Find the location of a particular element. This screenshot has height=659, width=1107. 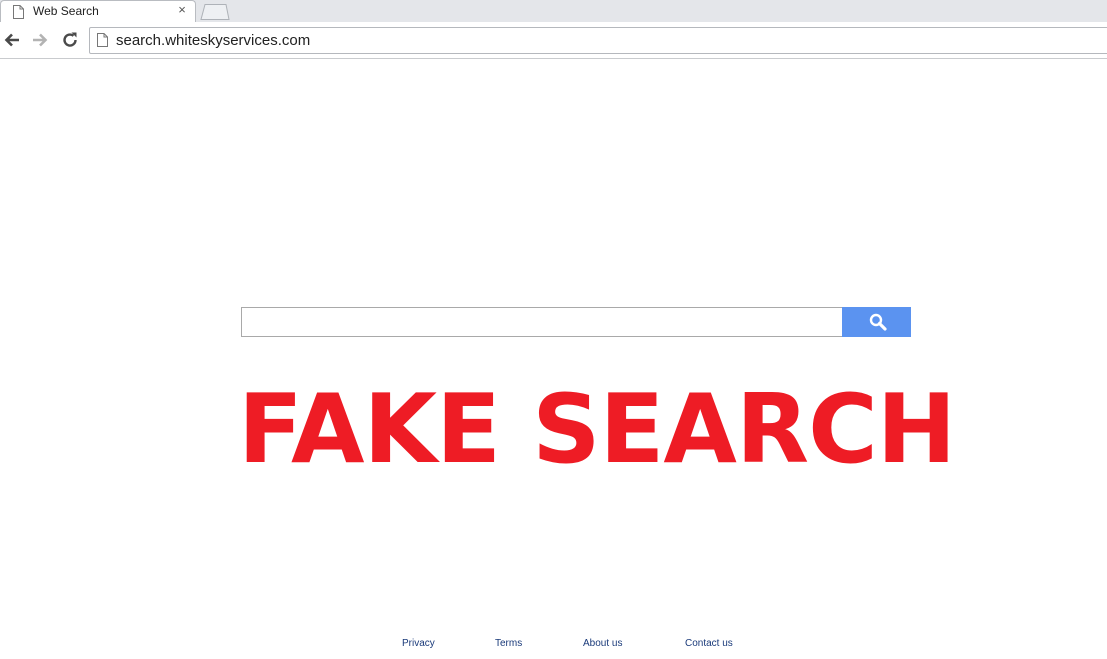

footer-link-privacy: Privacy is located at coordinates (418, 643).